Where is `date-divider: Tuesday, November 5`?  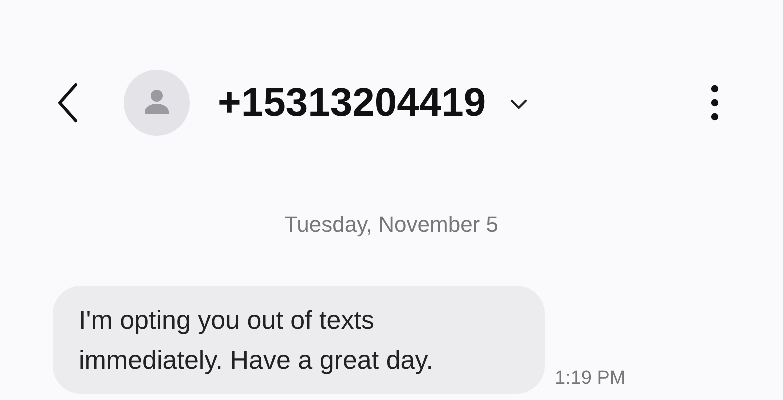
date-divider: Tuesday, November 5 is located at coordinates (392, 225).